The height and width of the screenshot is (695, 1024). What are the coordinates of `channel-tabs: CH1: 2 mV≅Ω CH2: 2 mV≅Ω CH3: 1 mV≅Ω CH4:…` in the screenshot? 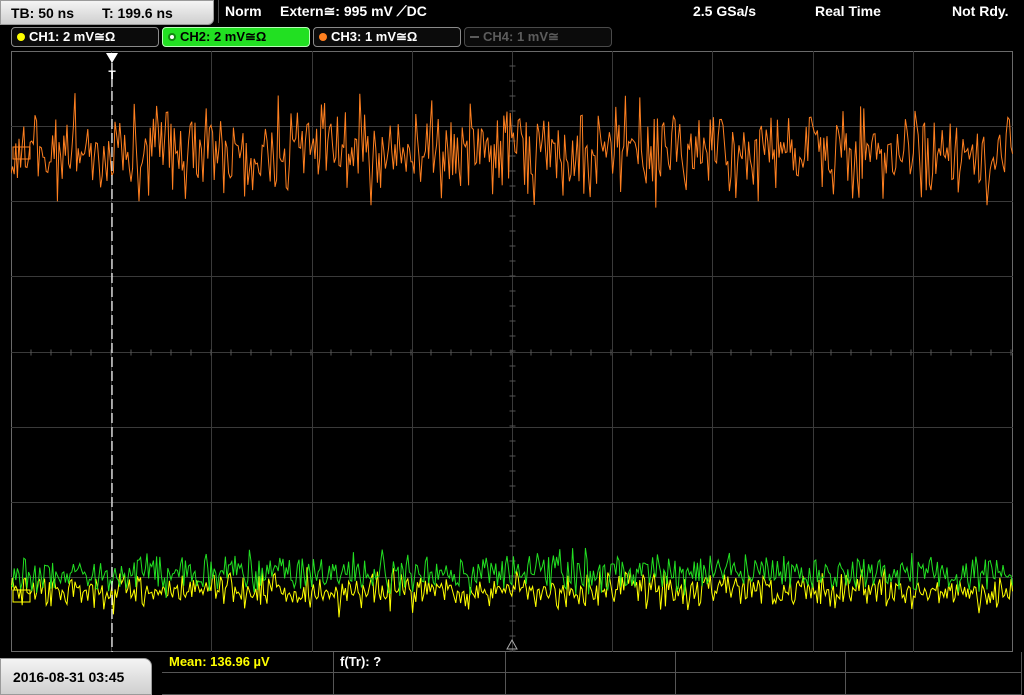 It's located at (512, 37).